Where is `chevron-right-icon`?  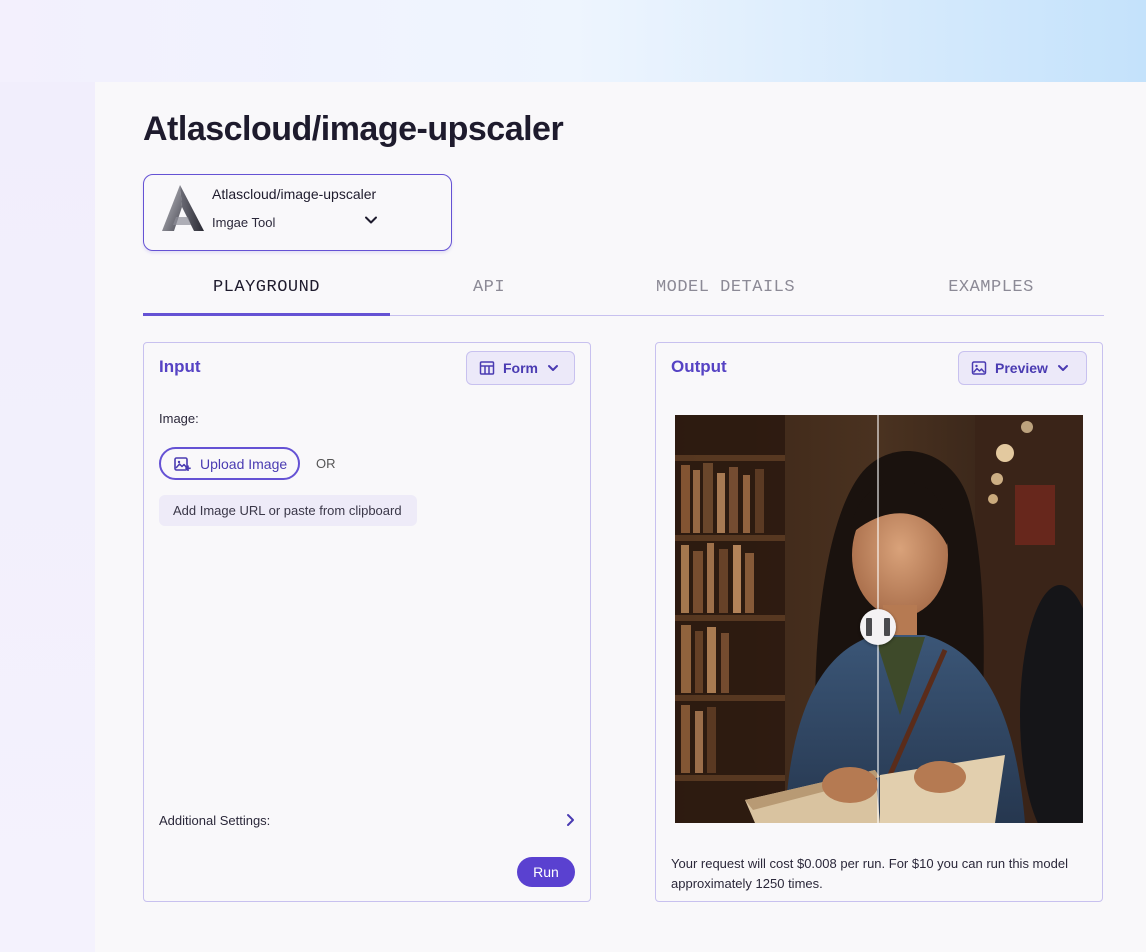 chevron-right-icon is located at coordinates (570, 820).